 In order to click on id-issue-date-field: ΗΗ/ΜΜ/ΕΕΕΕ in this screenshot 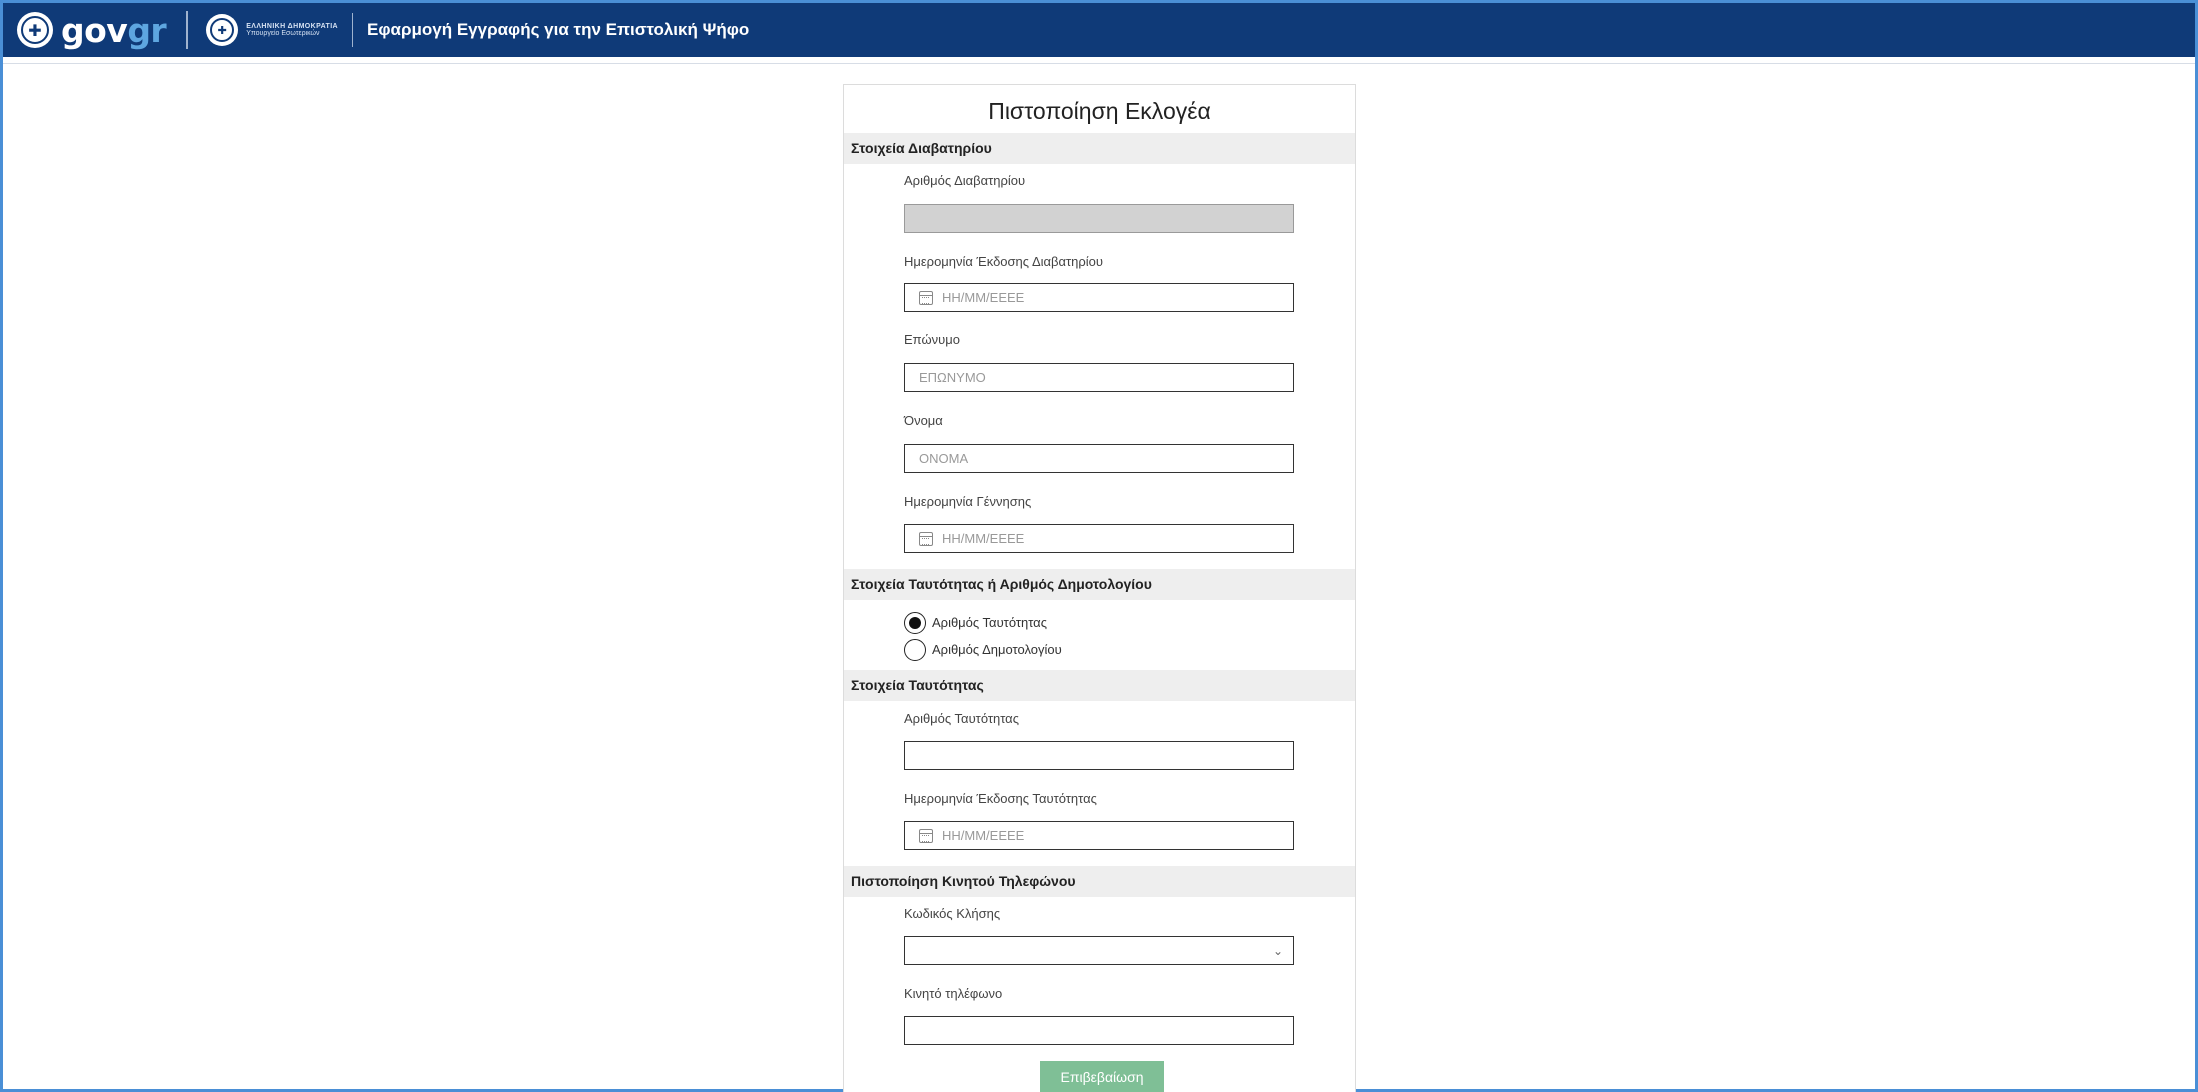, I will do `click(1099, 835)`.